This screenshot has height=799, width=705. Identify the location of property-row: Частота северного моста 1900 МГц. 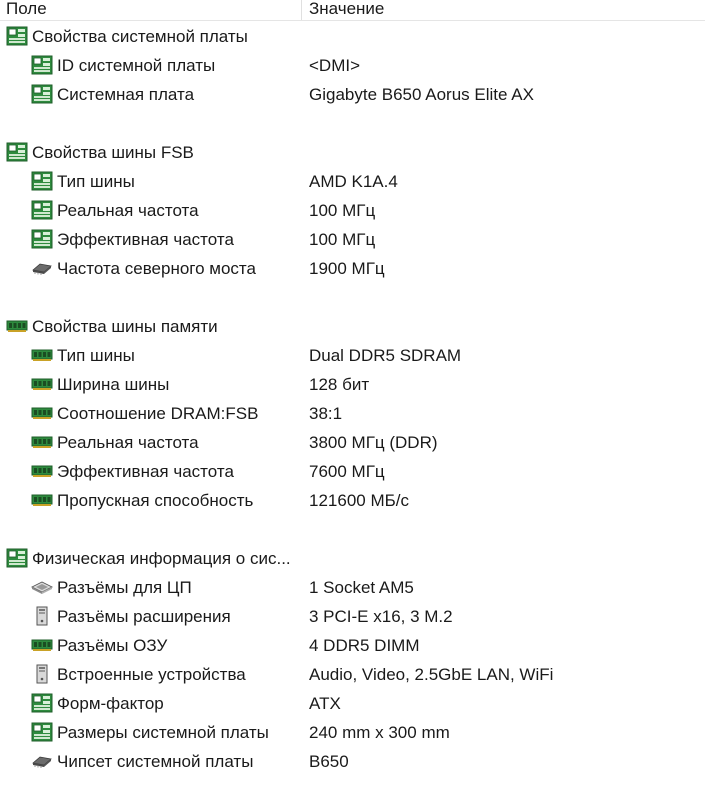
(352, 268).